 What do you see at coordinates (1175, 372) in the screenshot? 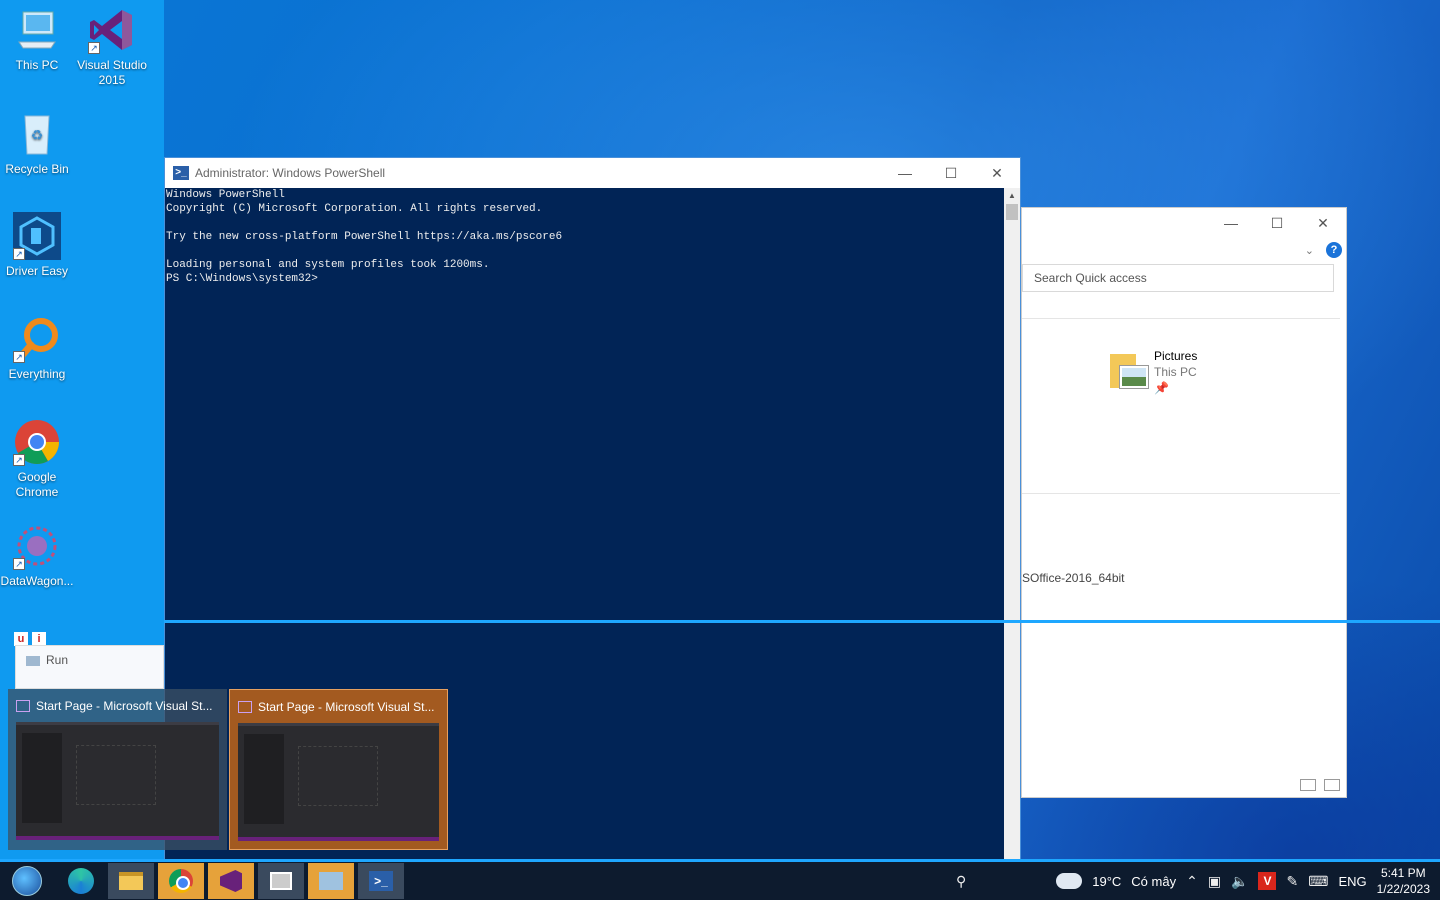
I see `item-location: This PC` at bounding box center [1175, 372].